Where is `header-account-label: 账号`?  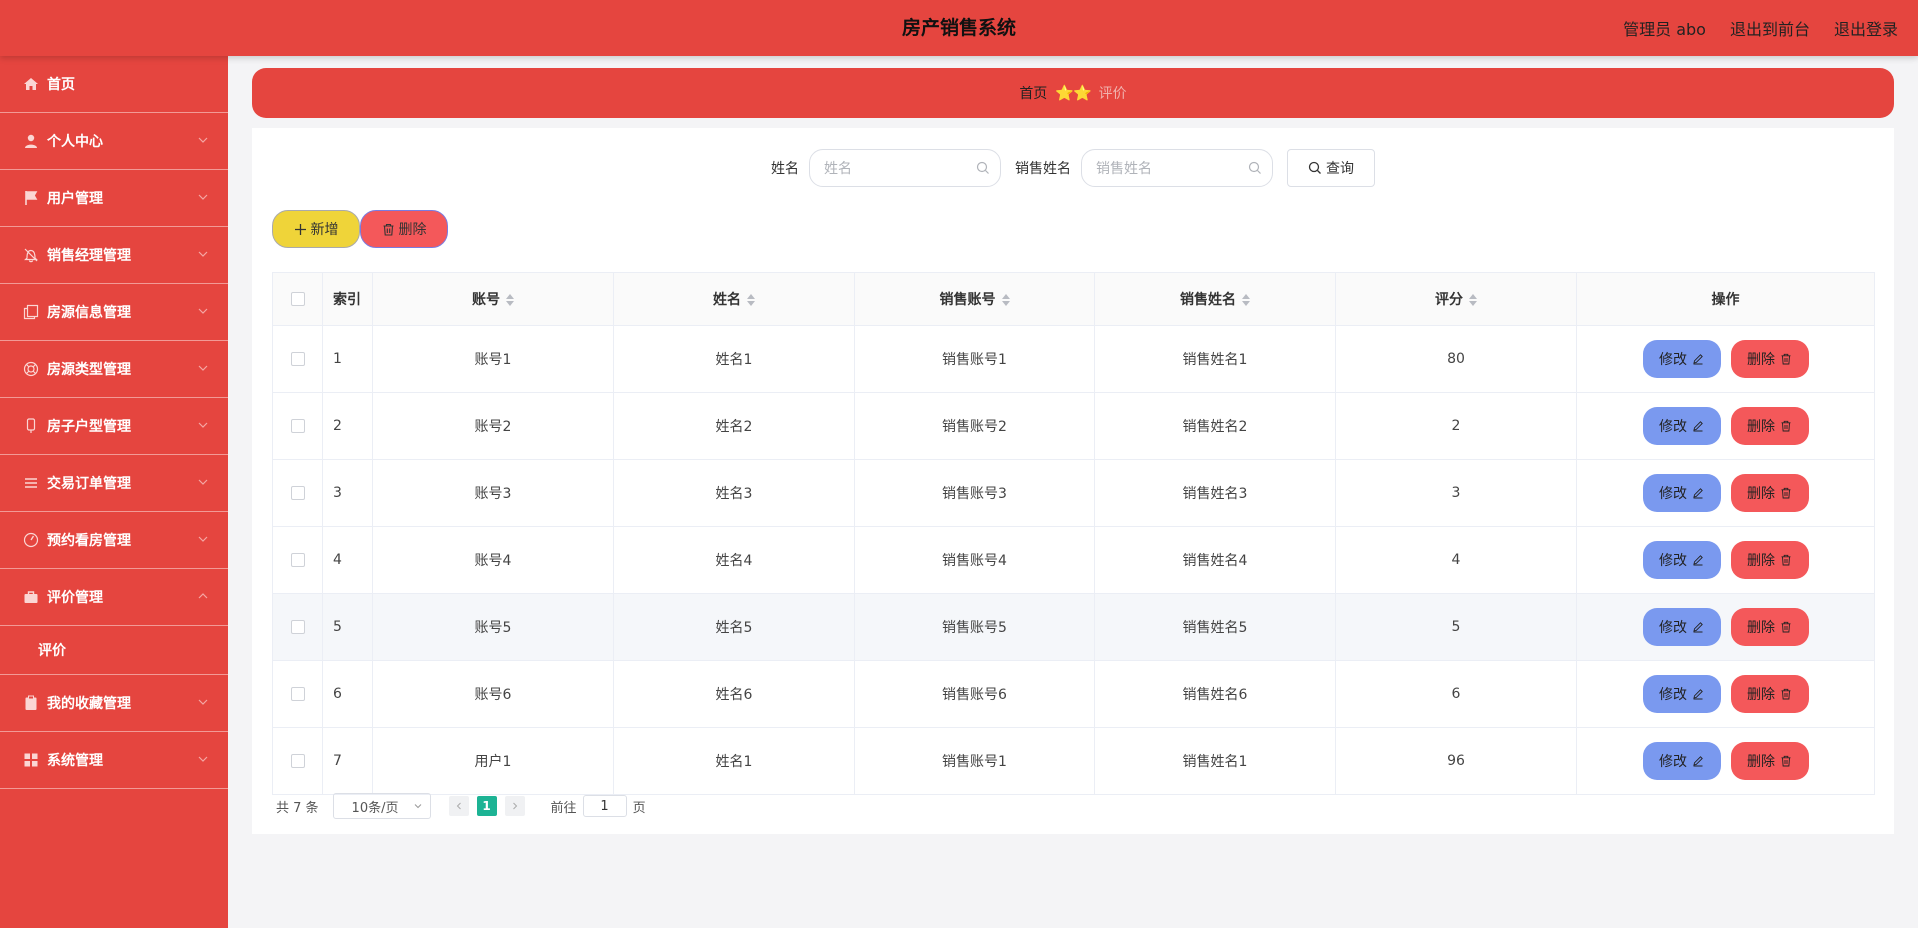 header-account-label: 账号 is located at coordinates (486, 300).